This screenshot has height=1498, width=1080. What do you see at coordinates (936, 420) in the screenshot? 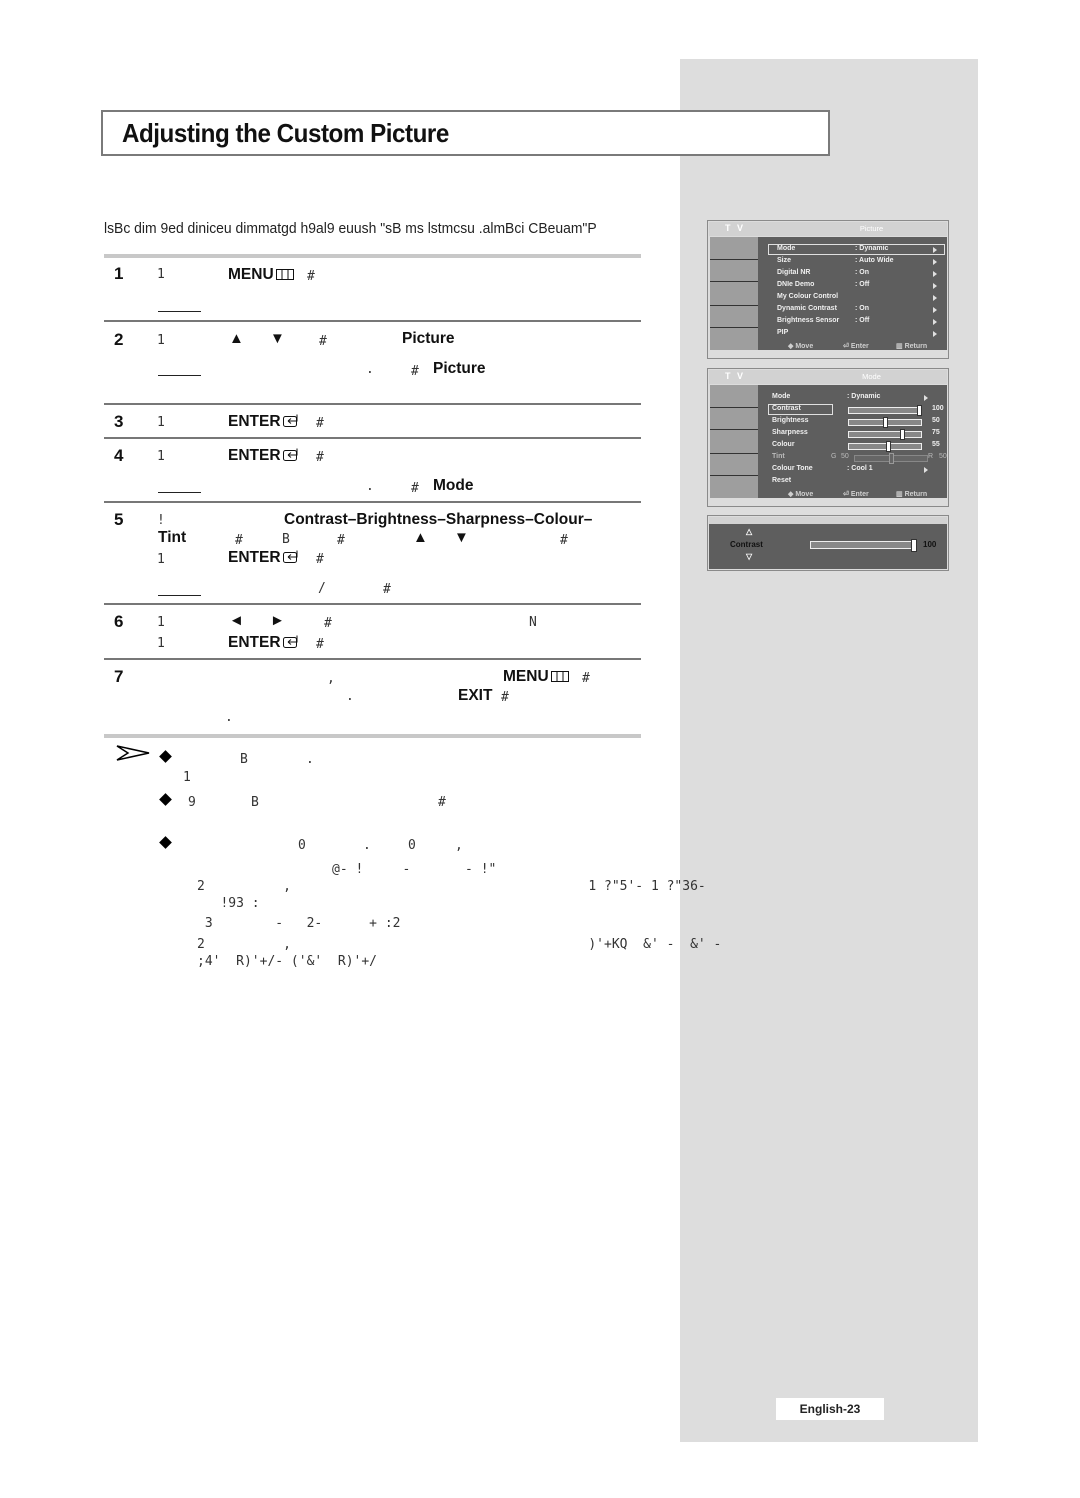
I see `slider-value: 50` at bounding box center [936, 420].